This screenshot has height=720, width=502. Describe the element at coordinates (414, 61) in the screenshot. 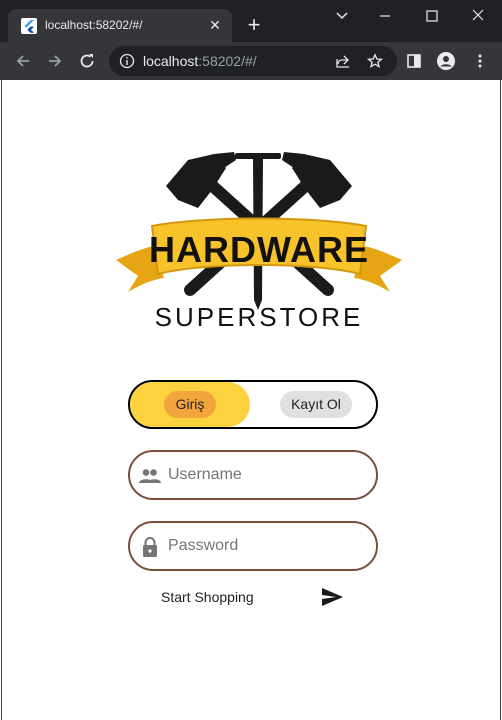

I see `side-panel-icon` at that location.